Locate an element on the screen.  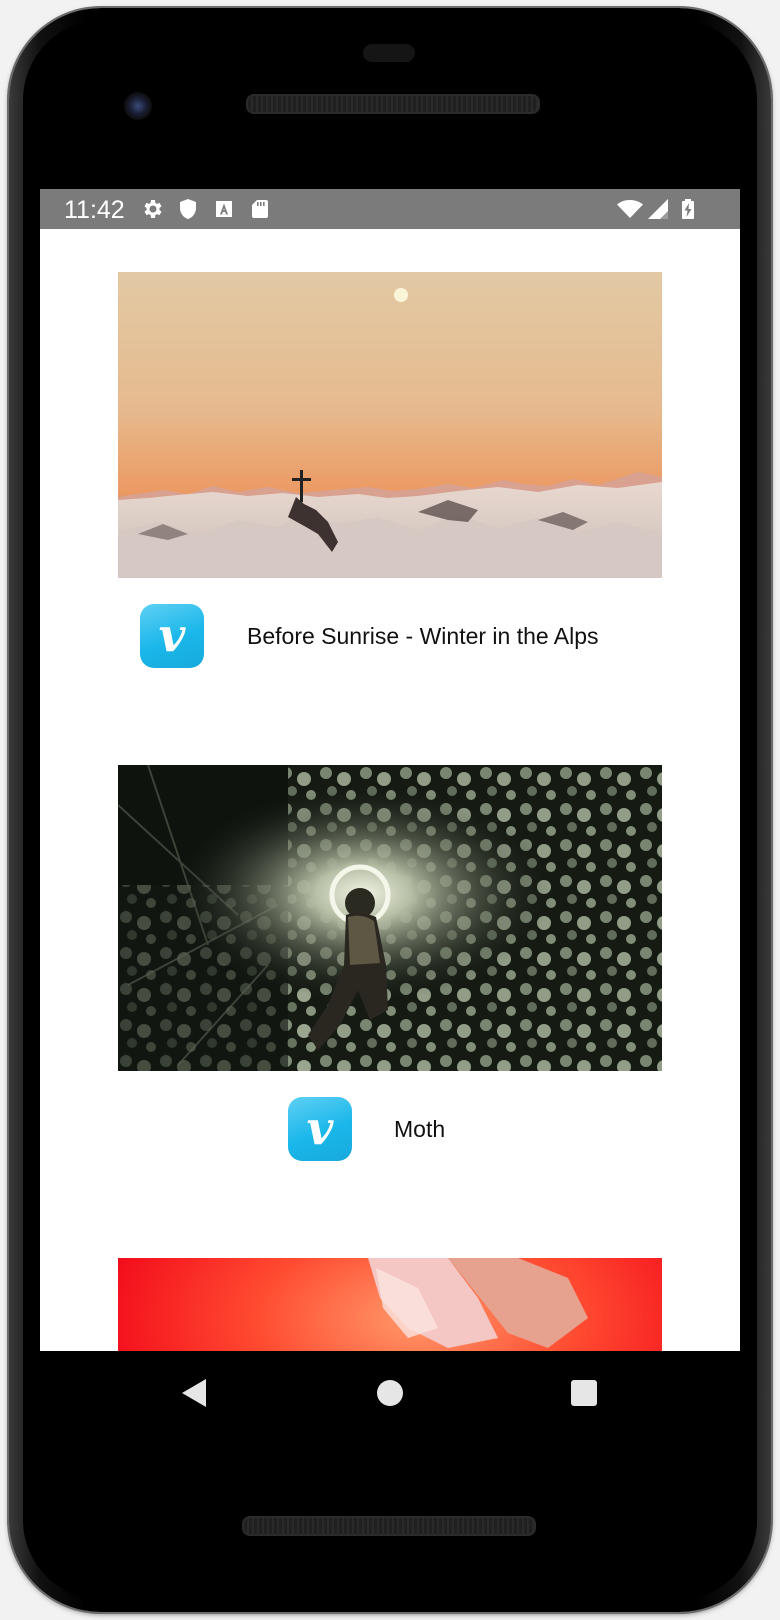
wifi-icon is located at coordinates (630, 209).